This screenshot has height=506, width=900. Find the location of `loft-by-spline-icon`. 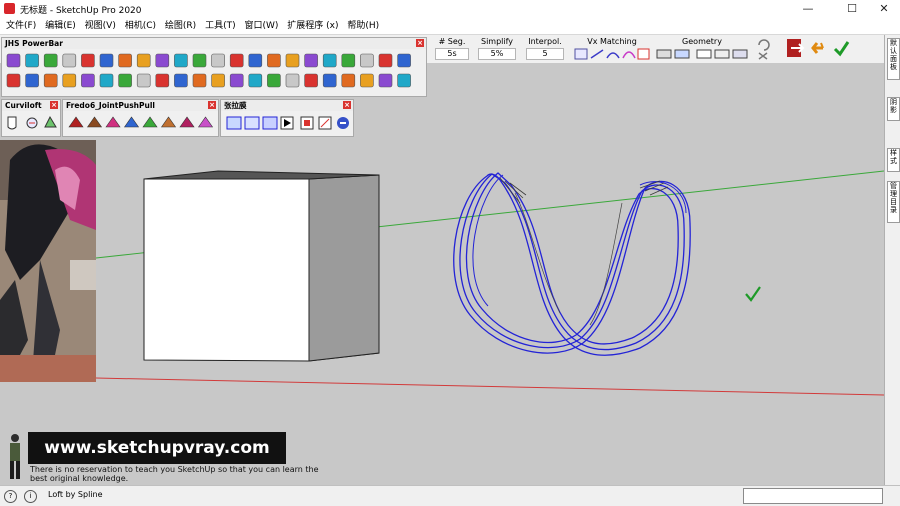

loft-by-spline-icon is located at coordinates (12, 123).